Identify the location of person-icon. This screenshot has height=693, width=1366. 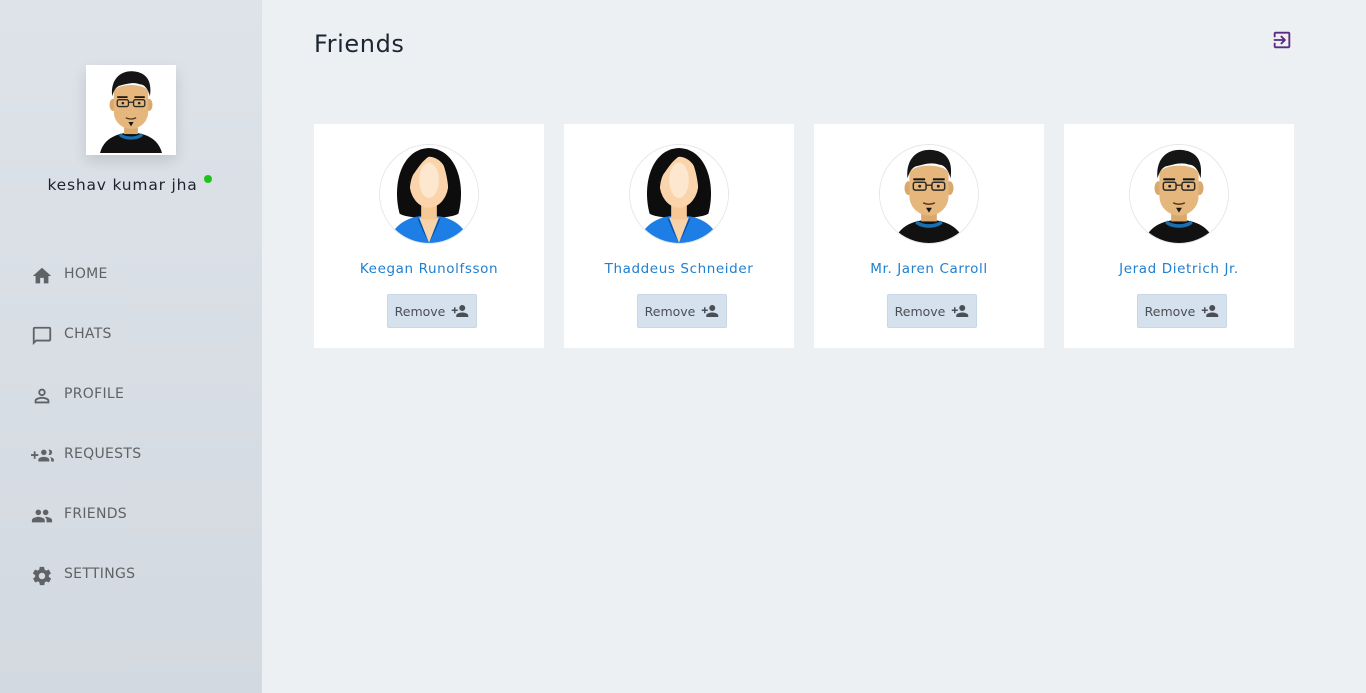
(42, 396).